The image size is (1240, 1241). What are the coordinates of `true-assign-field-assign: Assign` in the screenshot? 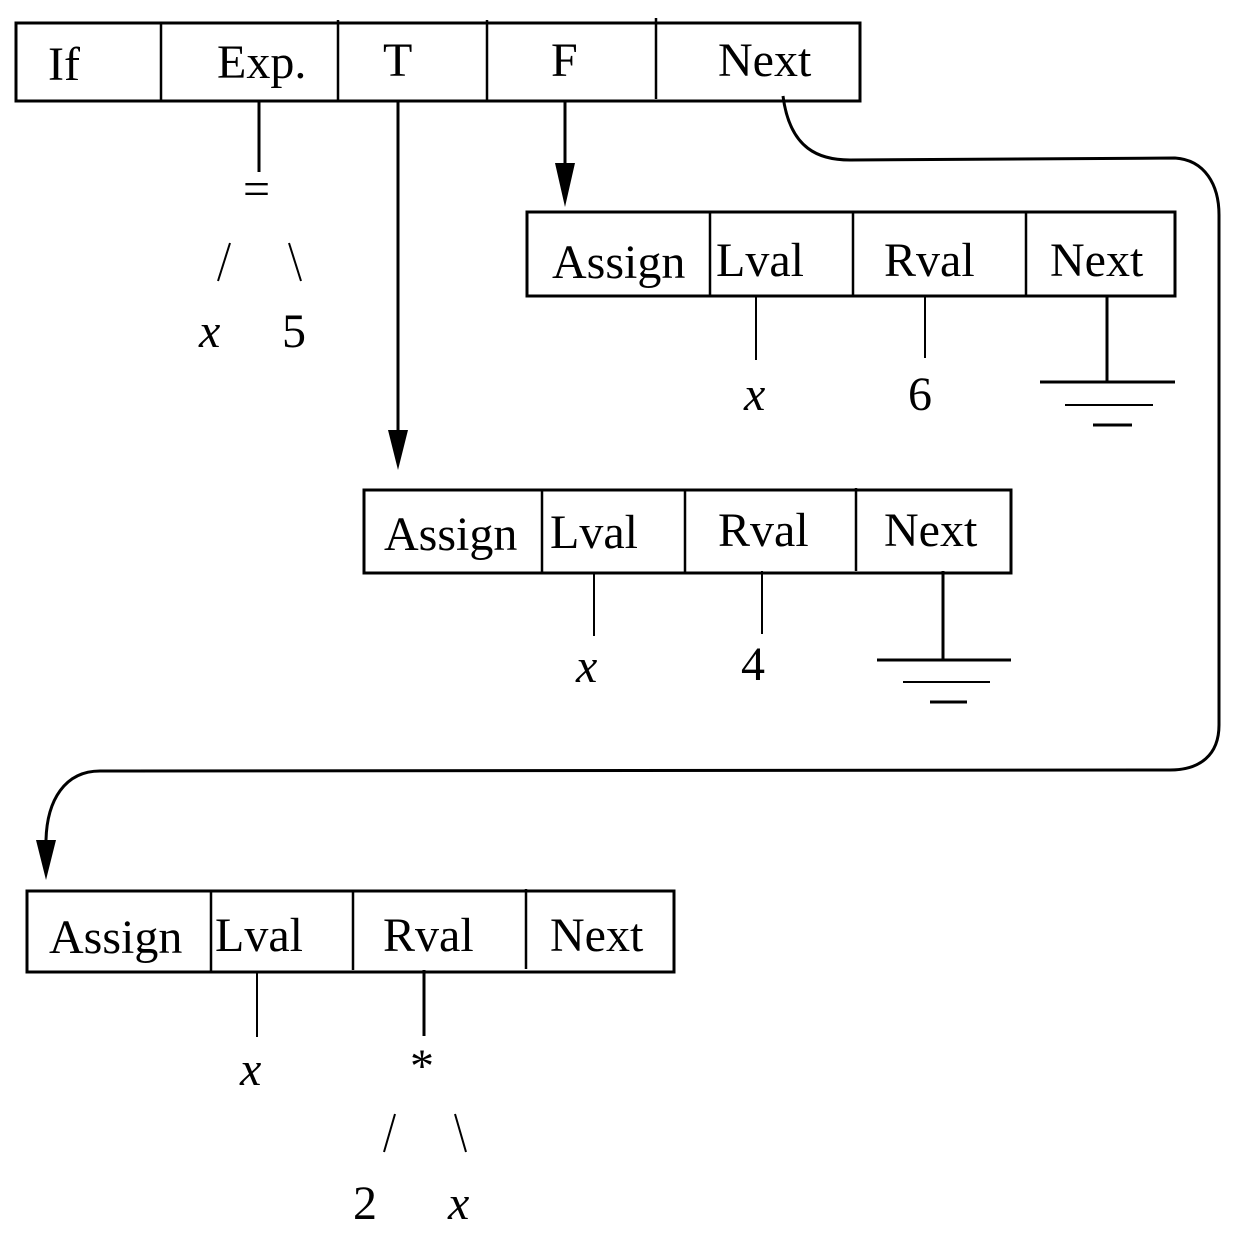 It's located at (450, 534).